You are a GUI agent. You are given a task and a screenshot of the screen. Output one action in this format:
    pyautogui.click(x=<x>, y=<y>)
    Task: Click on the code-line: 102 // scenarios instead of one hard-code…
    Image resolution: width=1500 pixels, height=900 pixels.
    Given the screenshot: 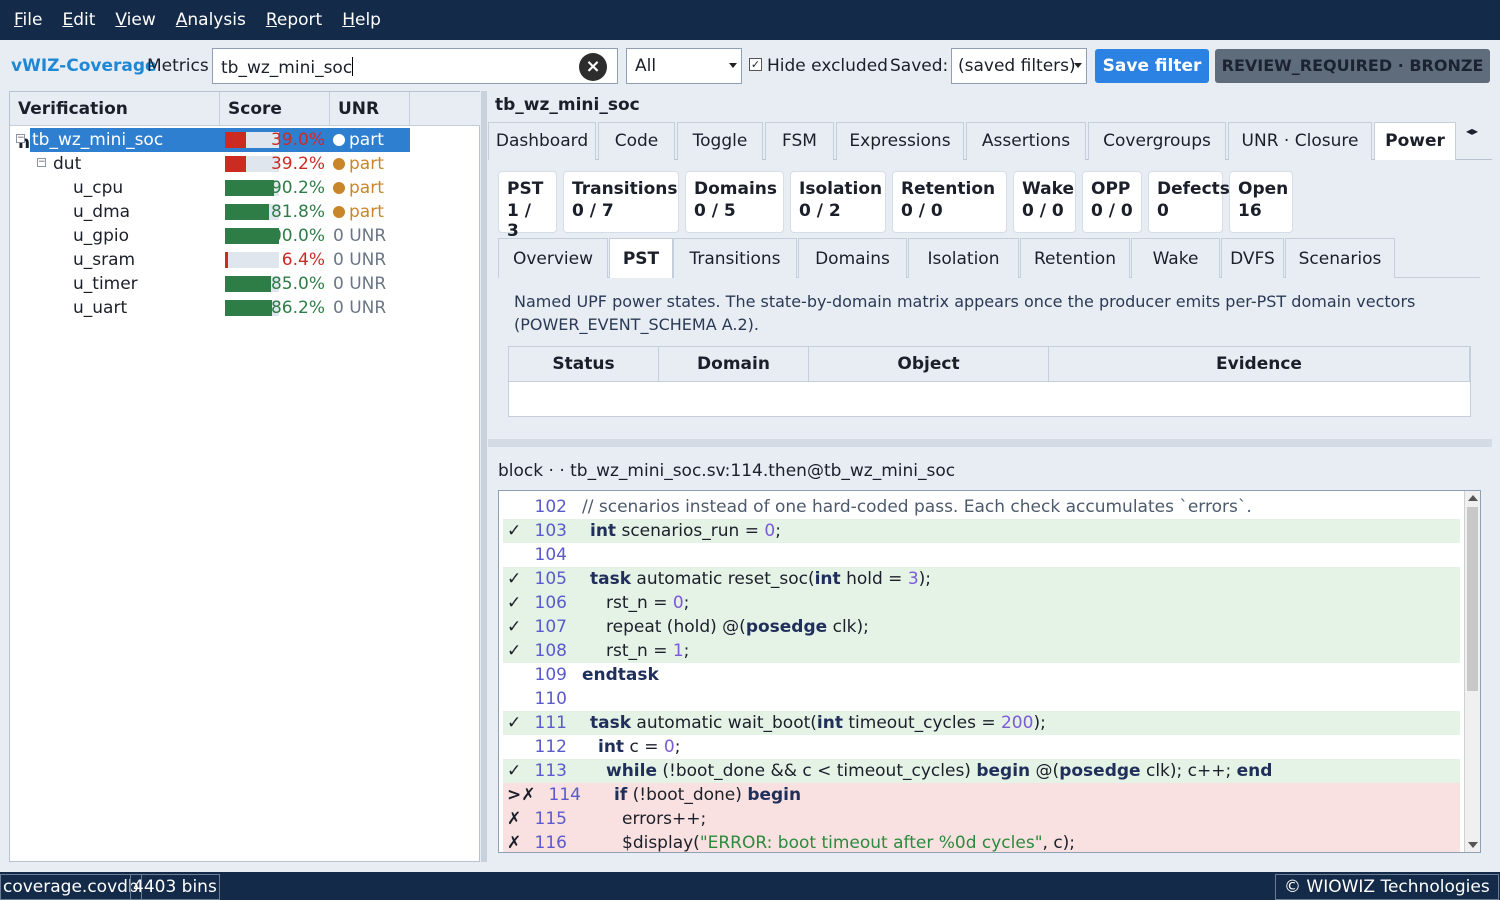 What is the action you would take?
    pyautogui.click(x=981, y=507)
    